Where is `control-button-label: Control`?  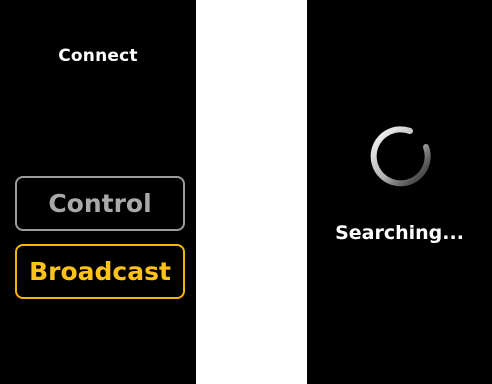
control-button-label: Control is located at coordinates (100, 203).